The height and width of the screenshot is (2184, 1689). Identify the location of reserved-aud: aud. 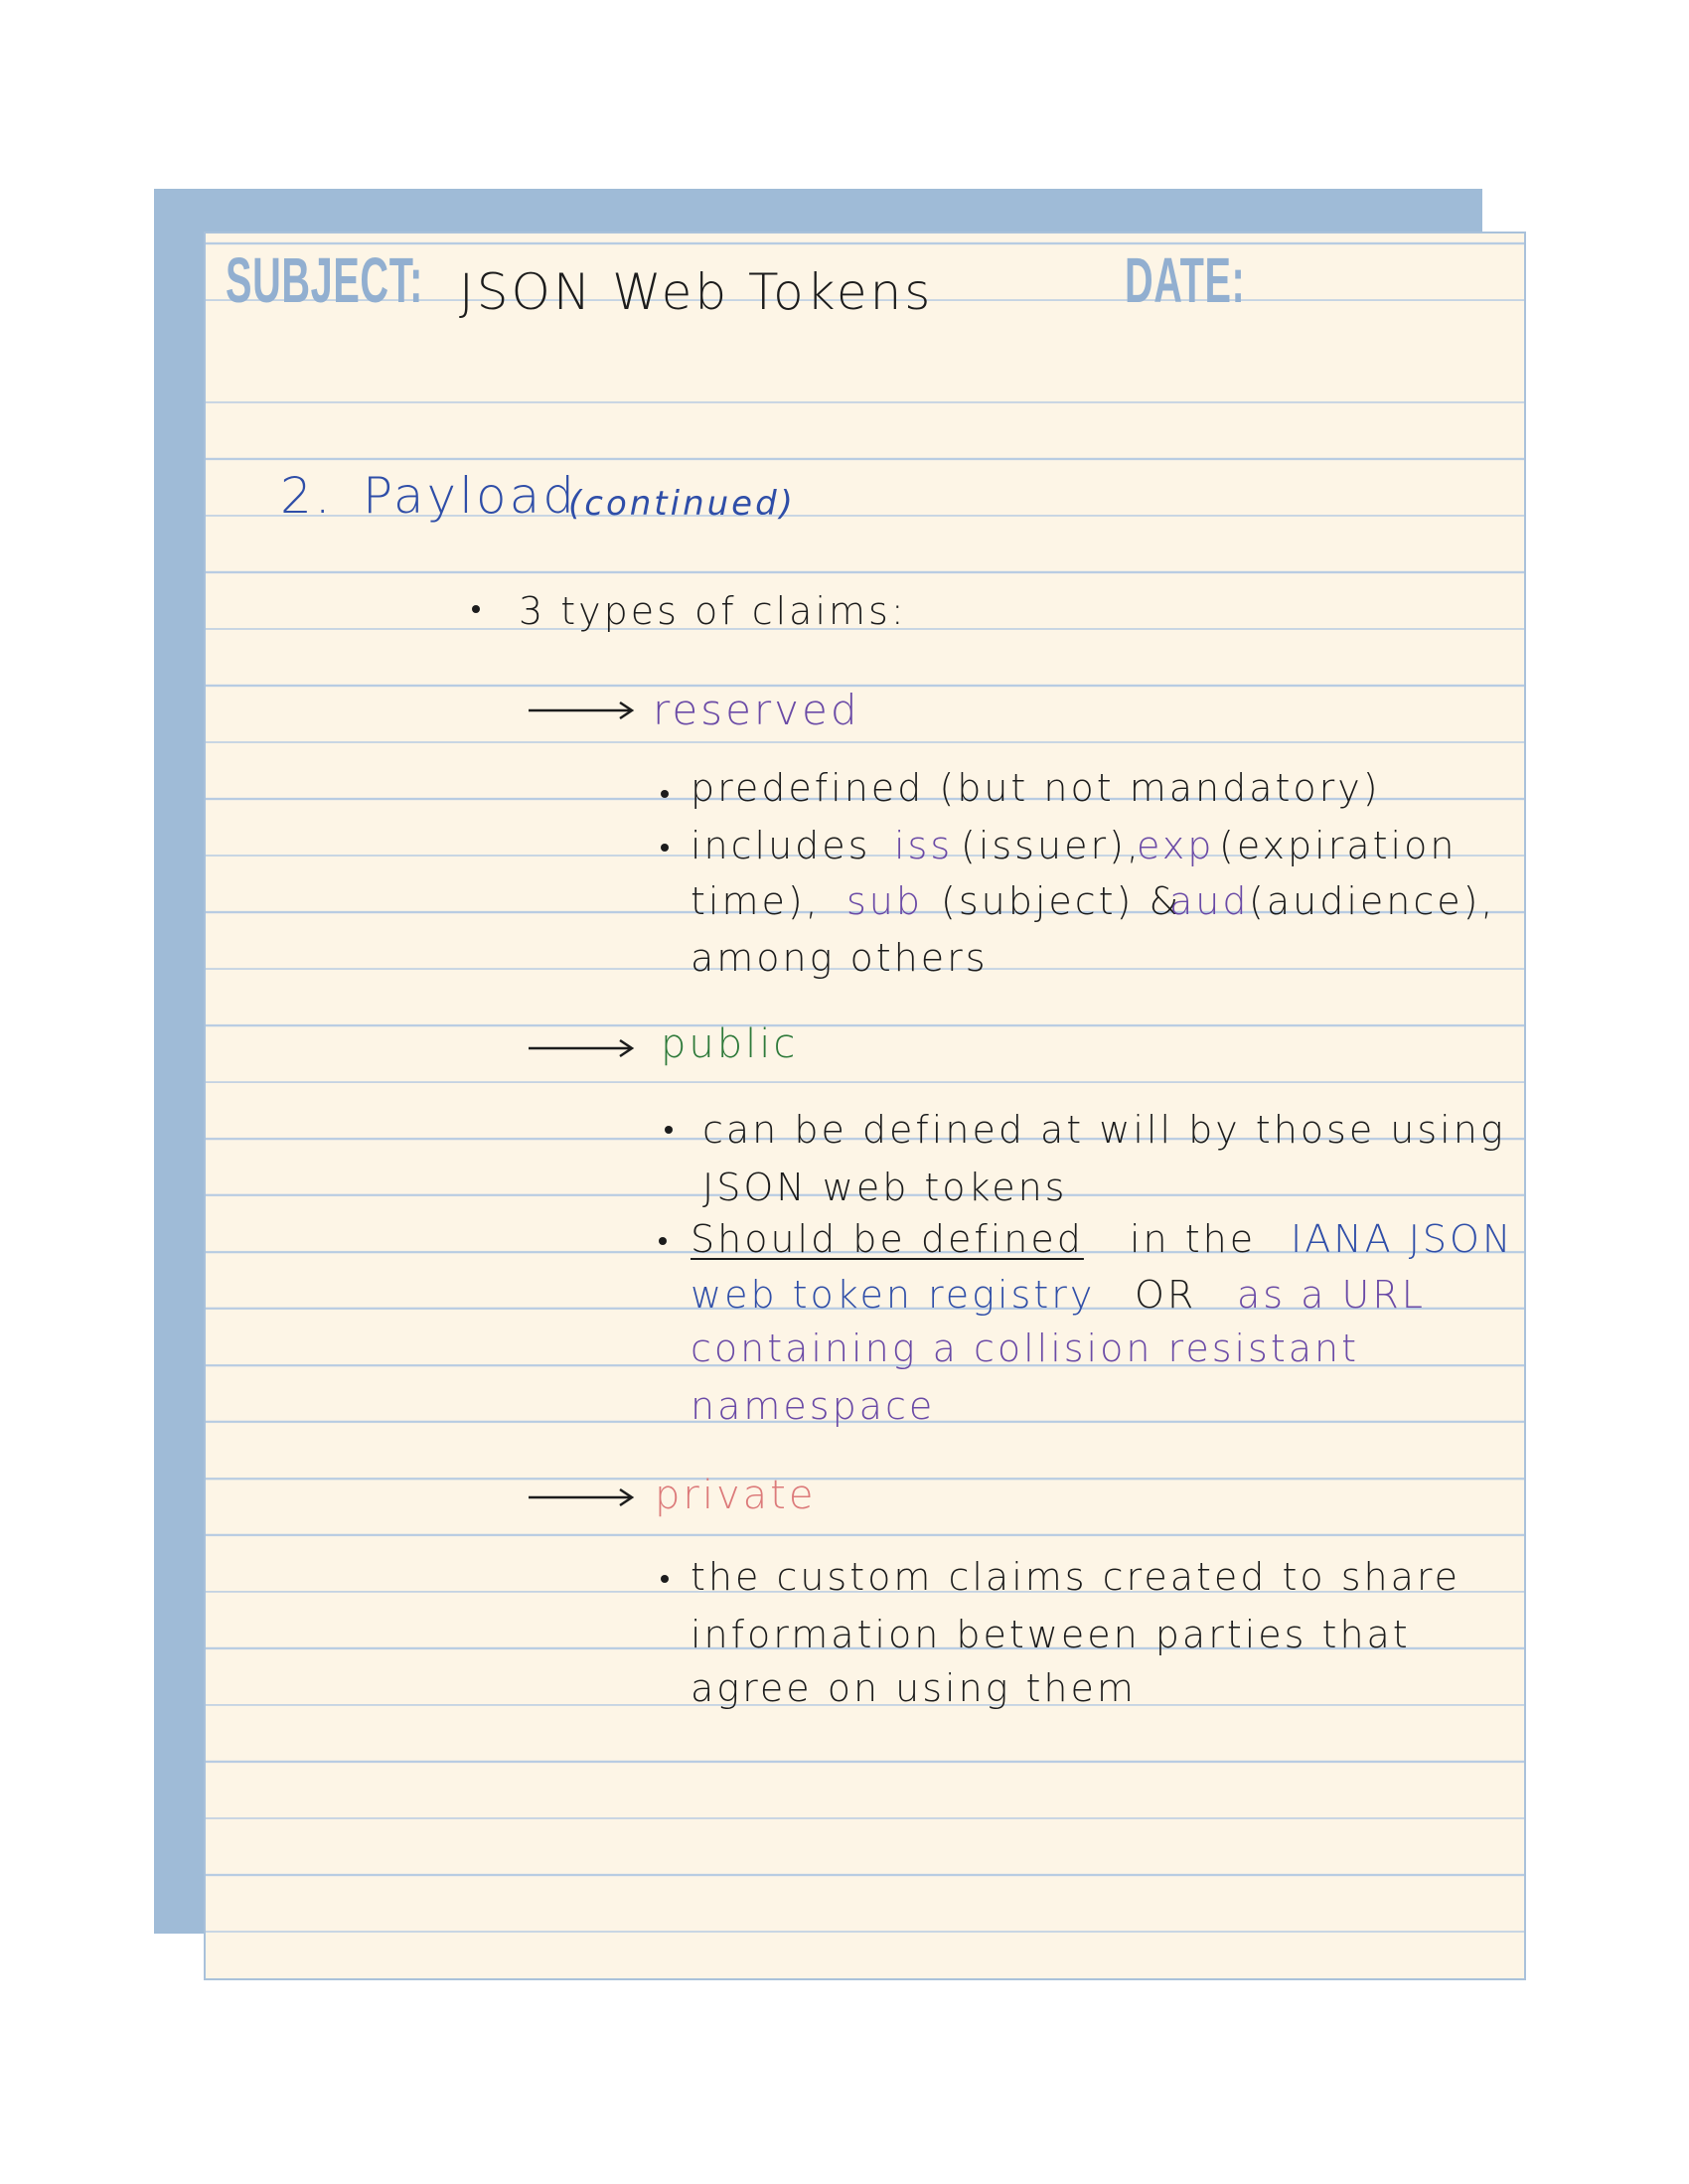
(1209, 901).